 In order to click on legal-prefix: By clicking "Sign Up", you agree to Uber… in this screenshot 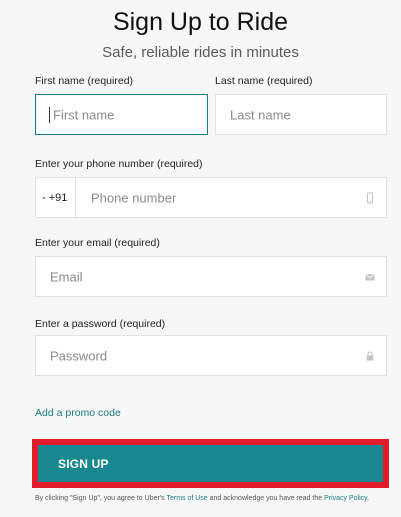, I will do `click(101, 498)`.